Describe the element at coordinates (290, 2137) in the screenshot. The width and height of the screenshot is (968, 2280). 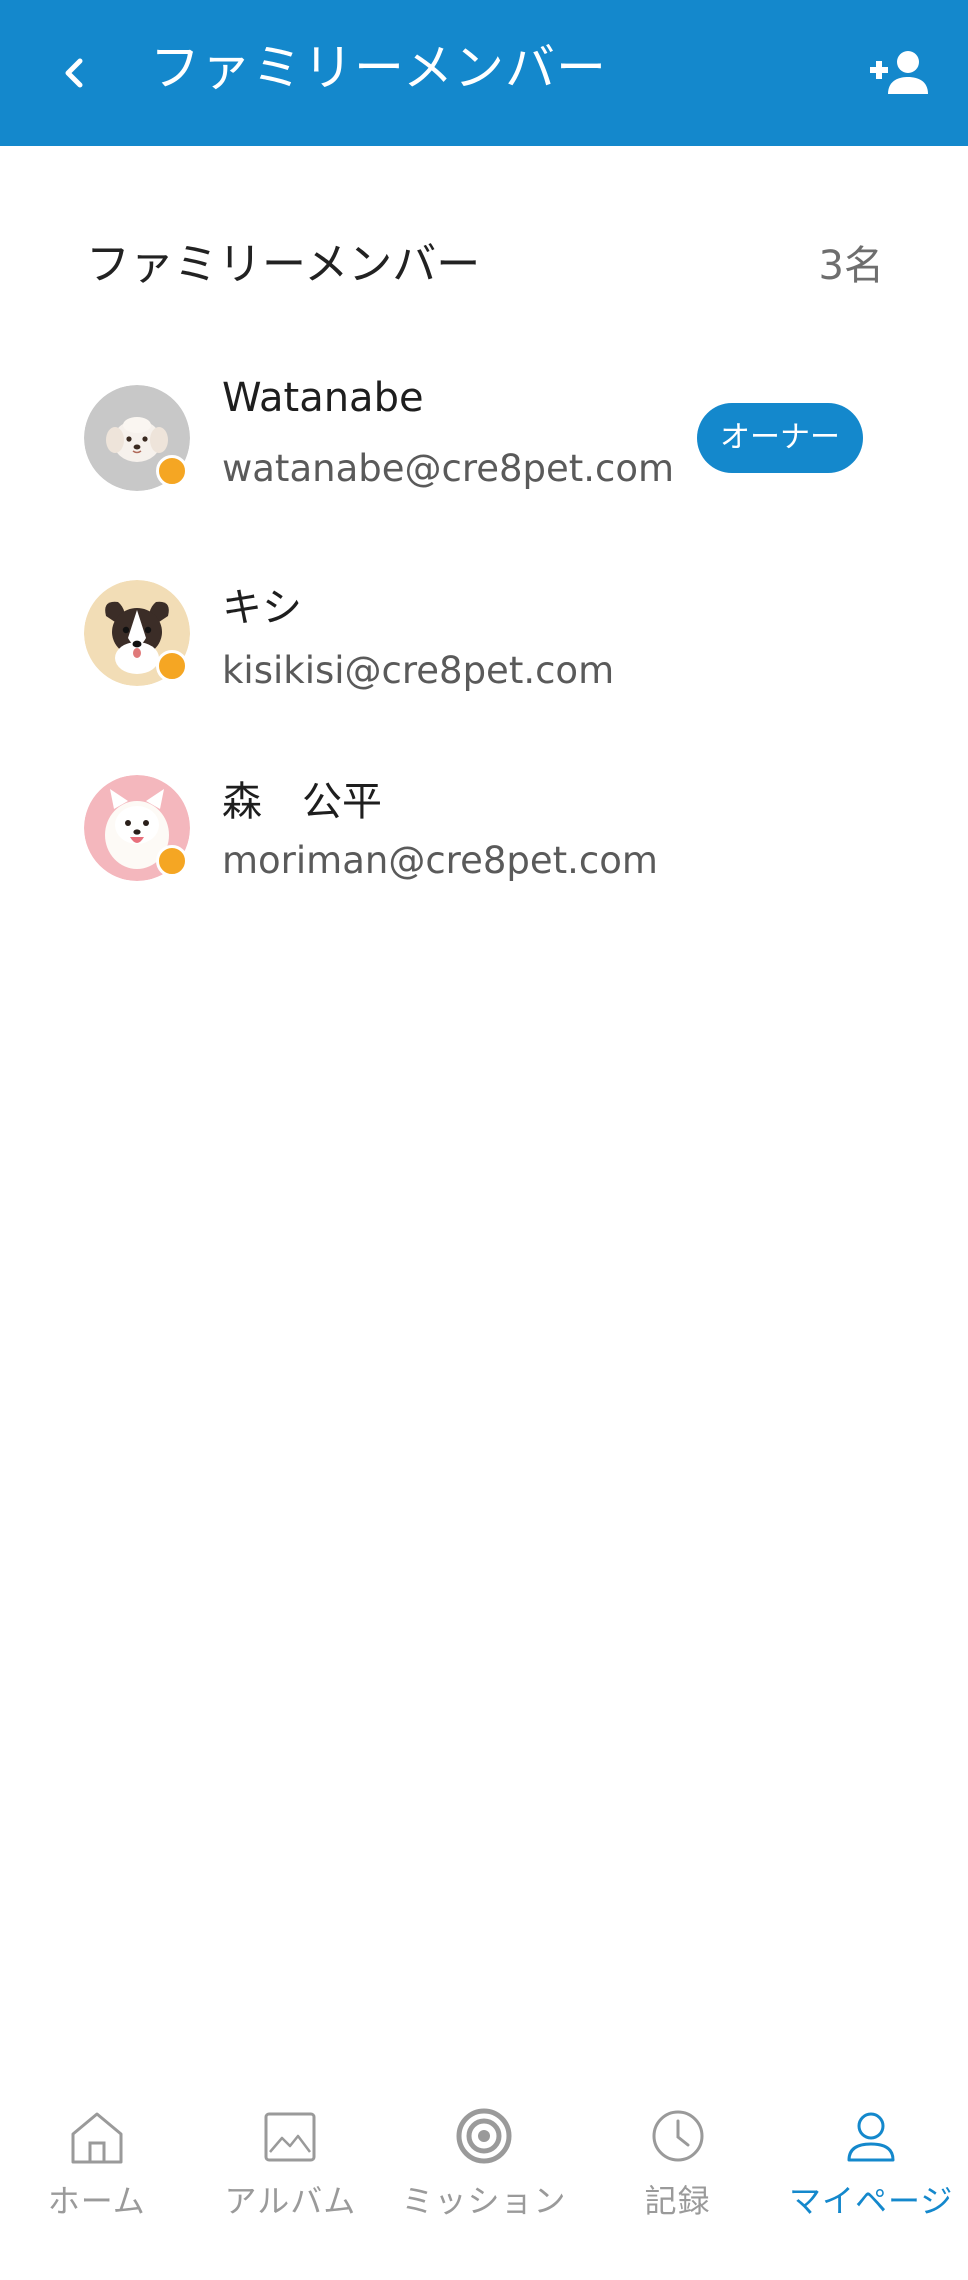
I see `album-icon` at that location.